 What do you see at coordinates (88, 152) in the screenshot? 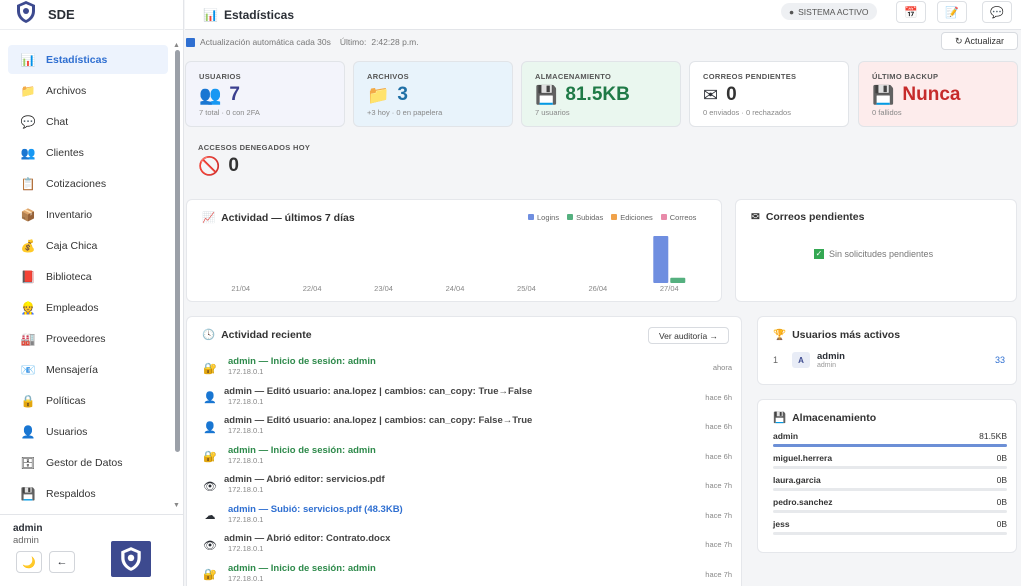
I see `sidebar-item-clientes: 👥Clientes` at bounding box center [88, 152].